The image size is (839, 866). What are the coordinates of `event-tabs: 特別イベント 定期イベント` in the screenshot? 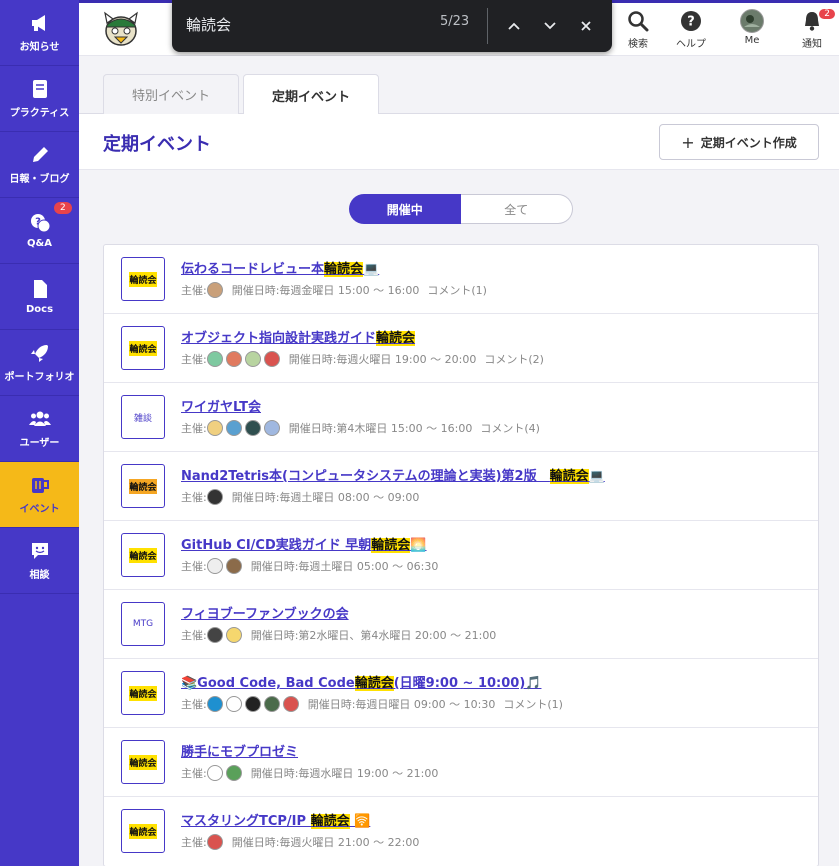 It's located at (459, 85).